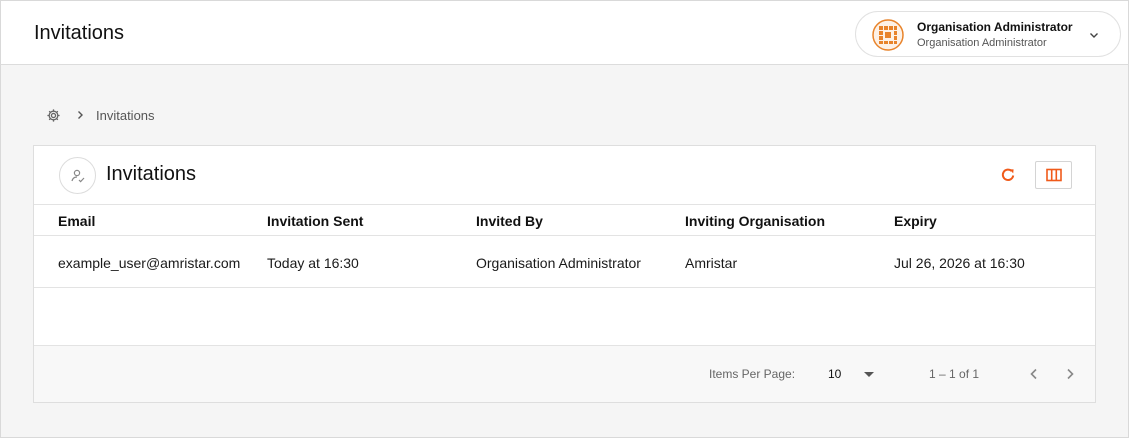 The image size is (1129, 438). What do you see at coordinates (869, 374) in the screenshot?
I see `caret-down-icon` at bounding box center [869, 374].